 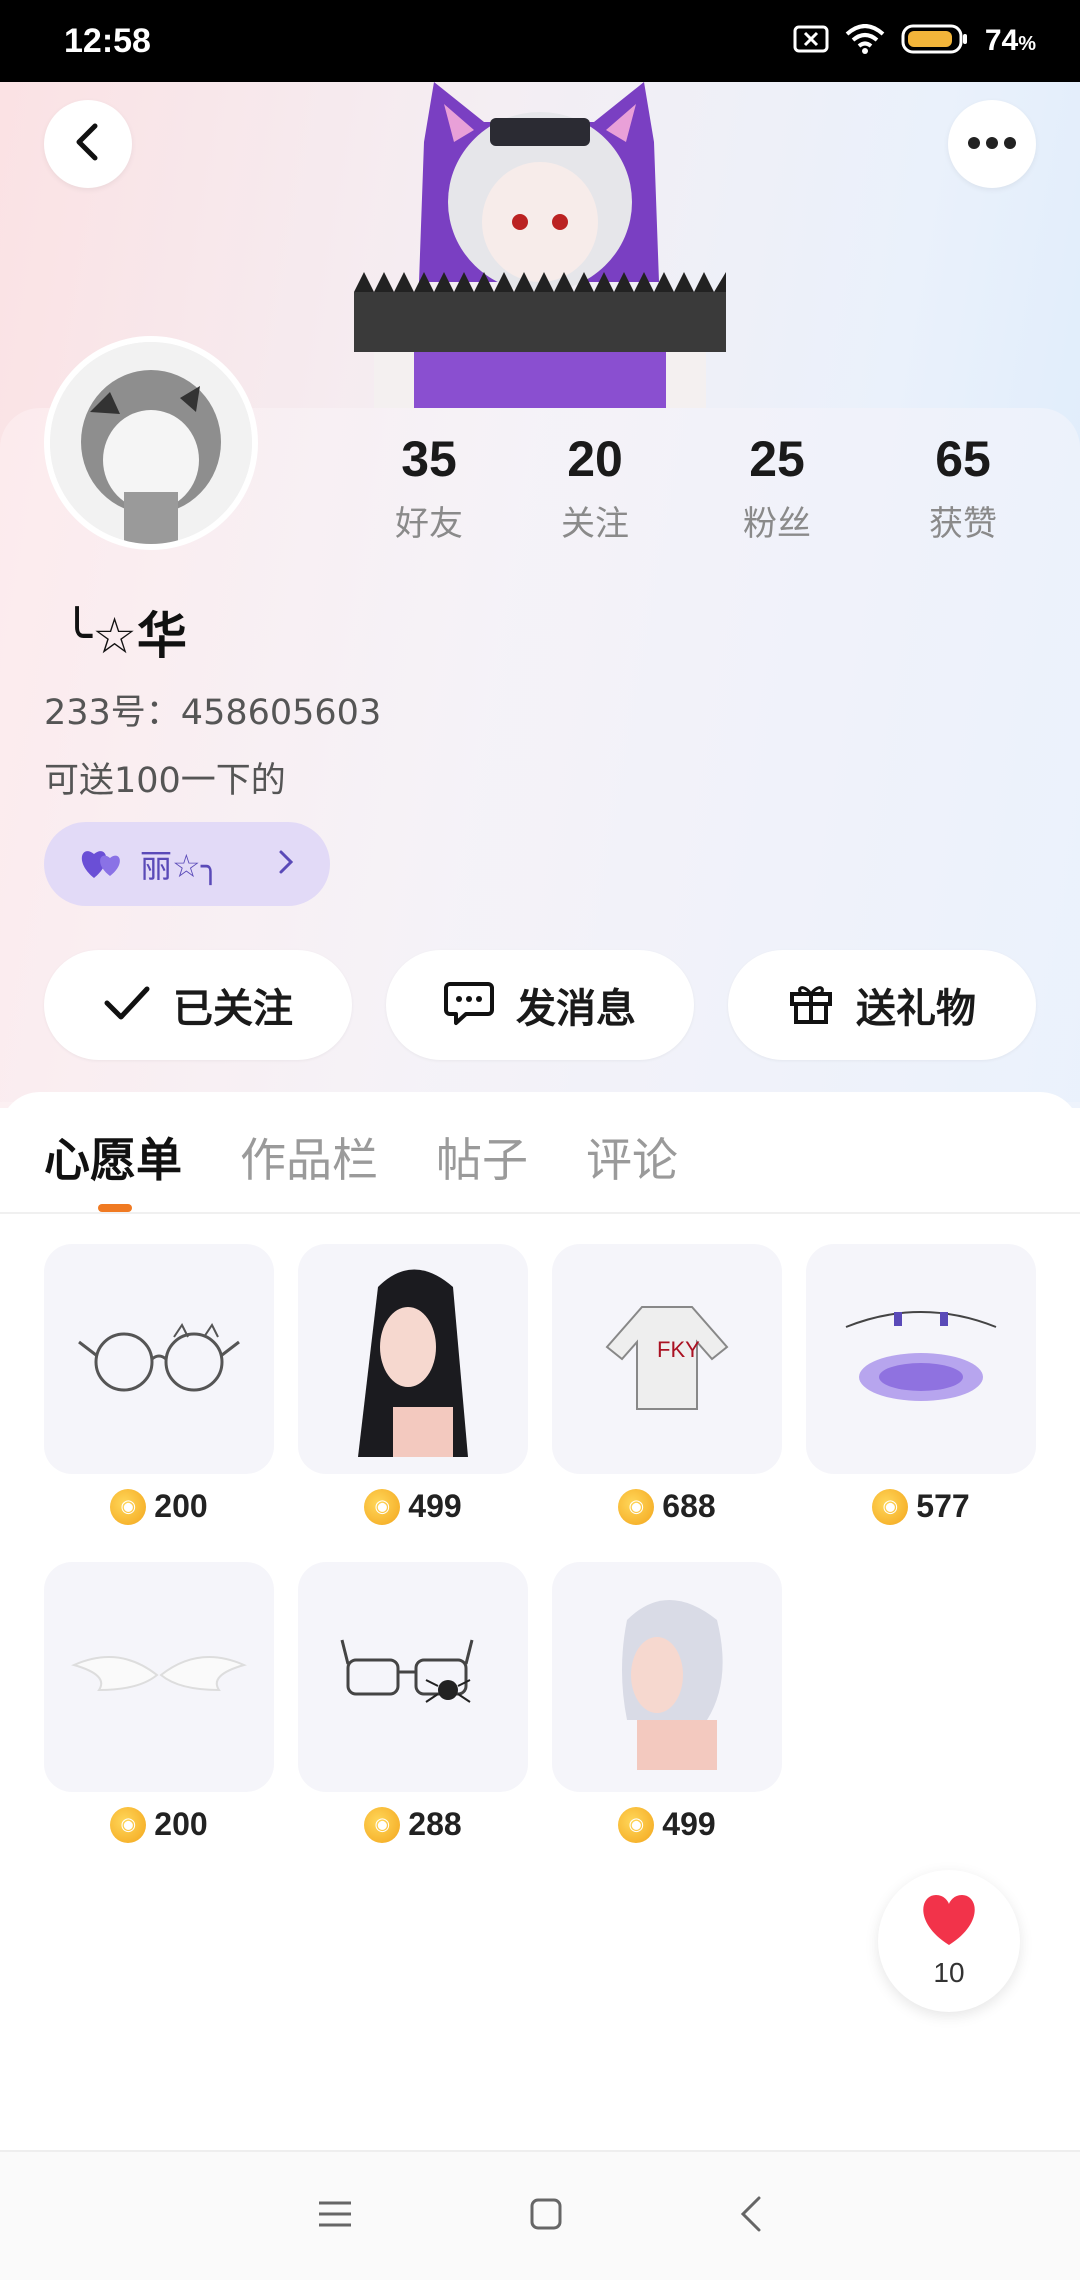 I want to click on profile-stats: 35 好友 20 关注 25 粉丝 65 获赞, so click(x=710, y=487).